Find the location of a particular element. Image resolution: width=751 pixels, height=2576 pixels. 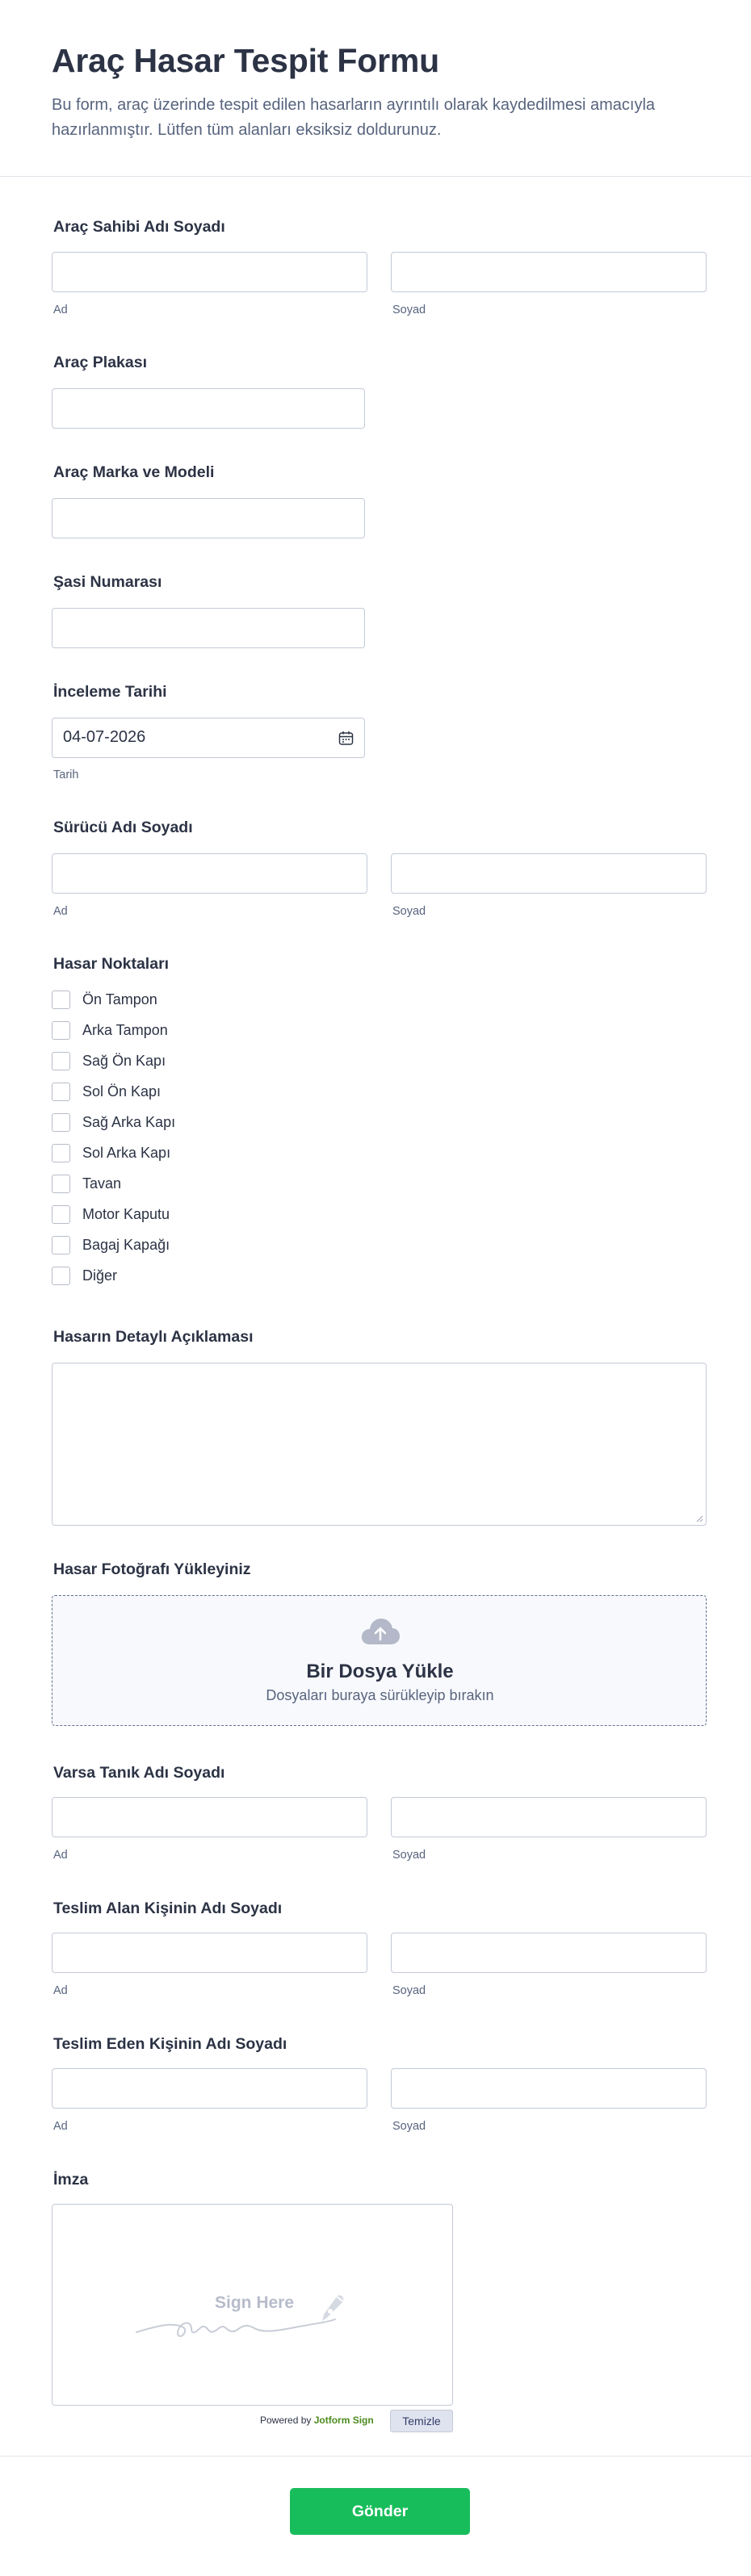

calendar-icon is located at coordinates (346, 738).